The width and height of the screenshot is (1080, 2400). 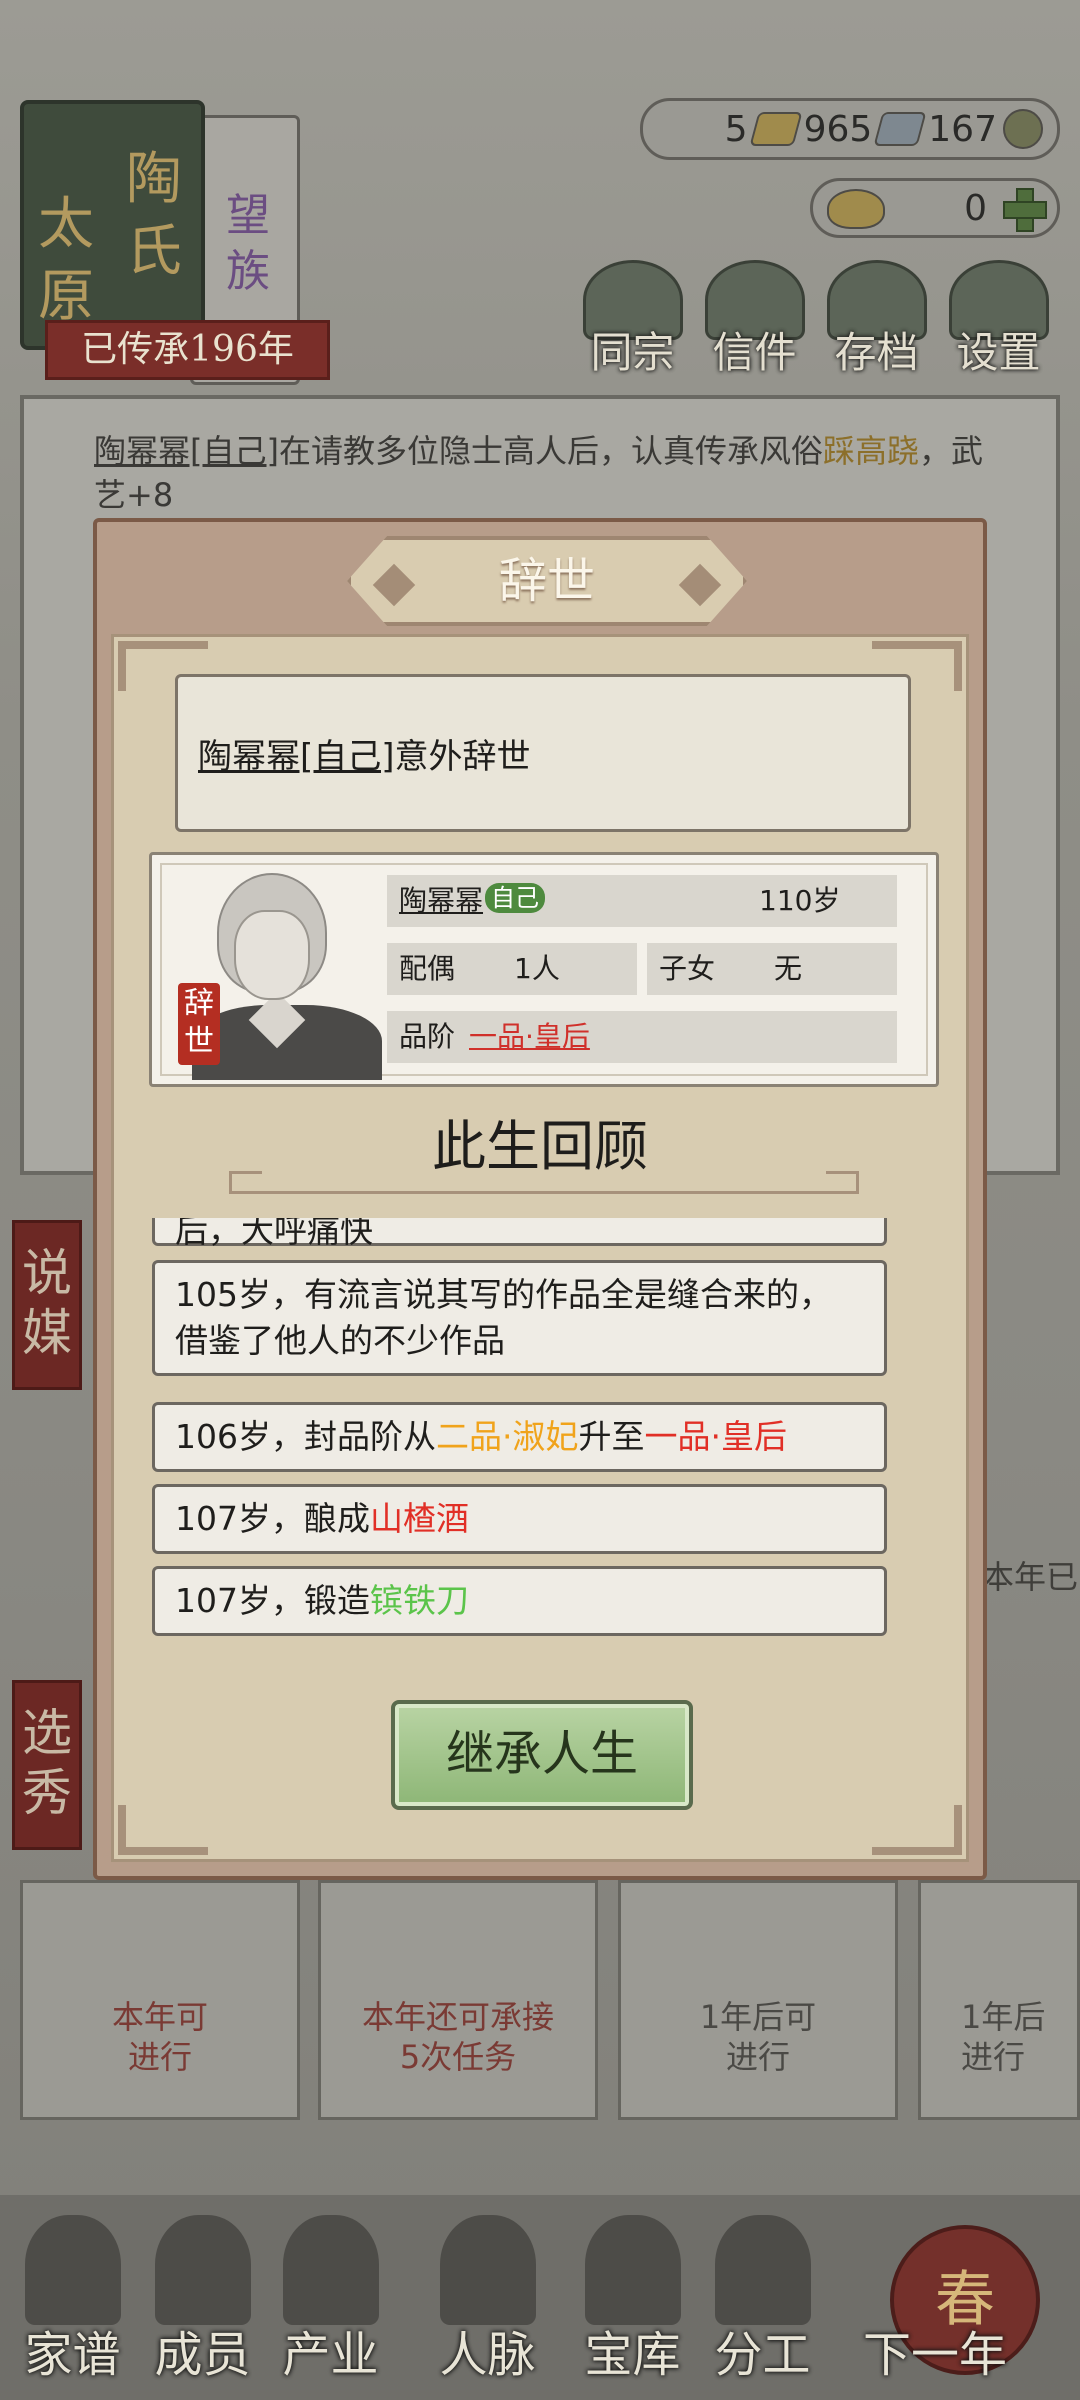 What do you see at coordinates (419, 1600) in the screenshot?
I see `item-name-text: 镔铁刀` at bounding box center [419, 1600].